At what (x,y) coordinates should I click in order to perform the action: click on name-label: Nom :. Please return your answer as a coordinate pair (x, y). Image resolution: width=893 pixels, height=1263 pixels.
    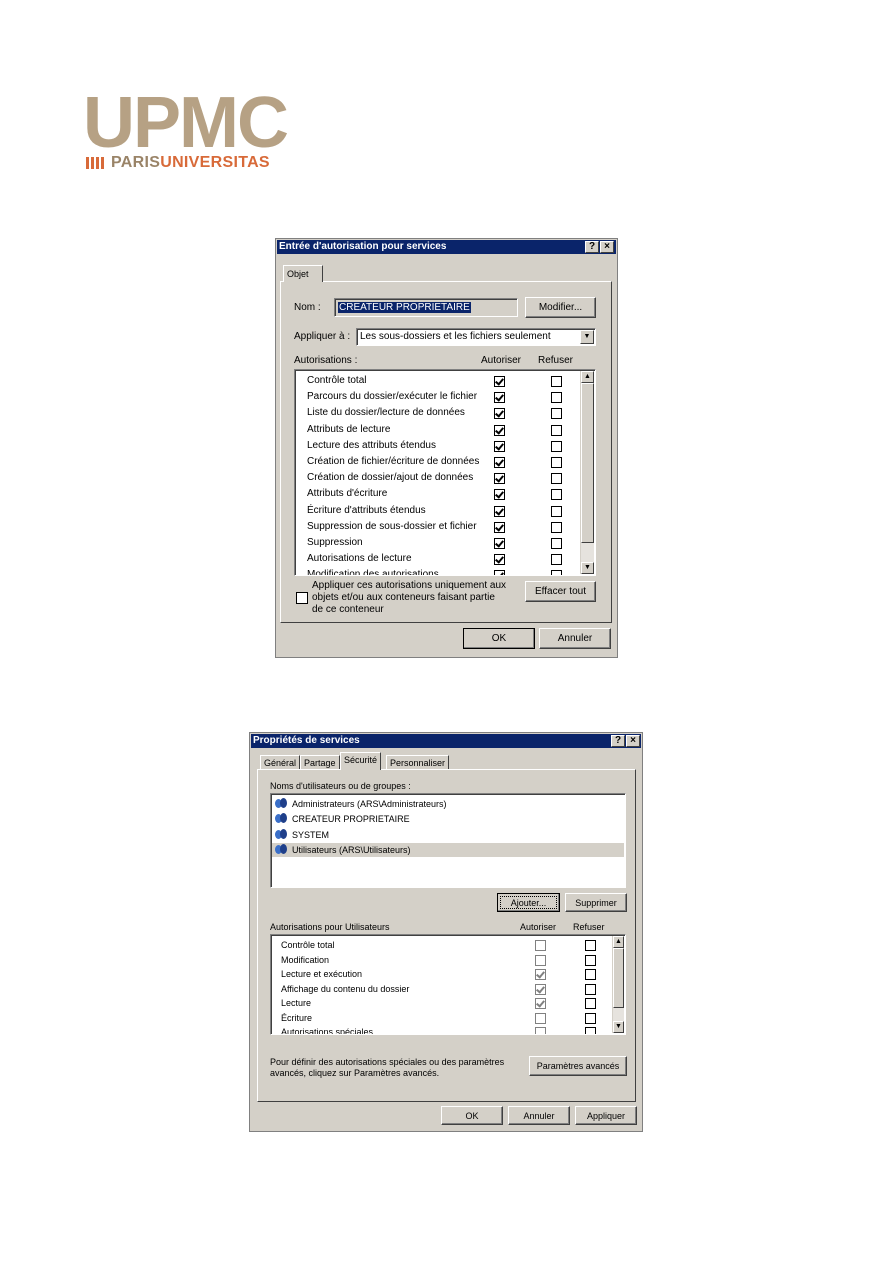
    Looking at the image, I should click on (307, 307).